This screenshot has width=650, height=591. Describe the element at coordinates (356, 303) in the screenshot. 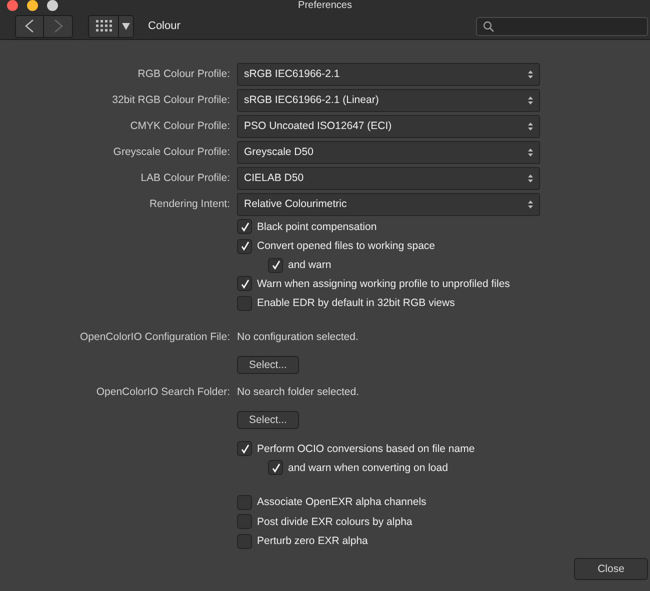

I see `checkbox-label: Enable EDR by default in 32bit RGB views` at that location.